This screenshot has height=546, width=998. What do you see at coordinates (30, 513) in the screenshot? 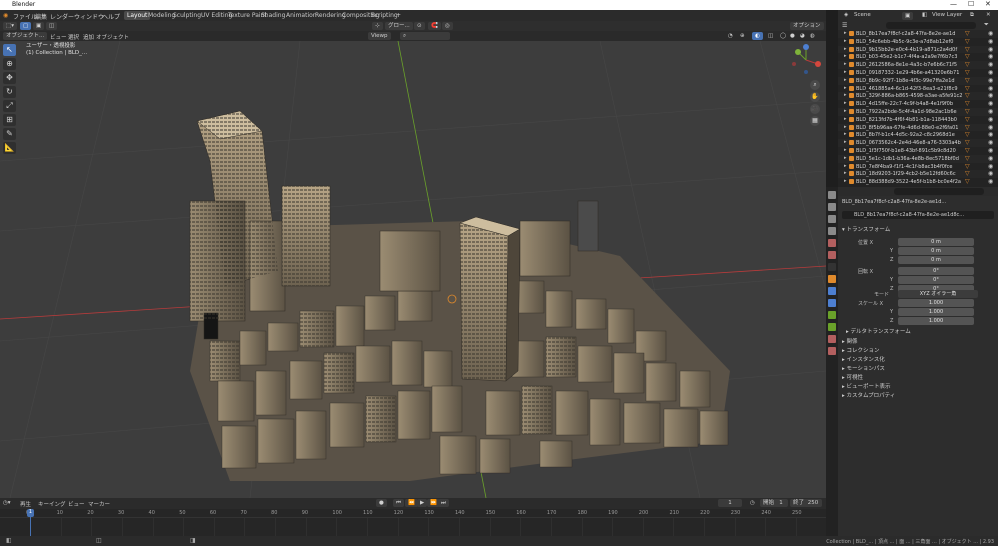
I see `playhead: 1` at bounding box center [30, 513].